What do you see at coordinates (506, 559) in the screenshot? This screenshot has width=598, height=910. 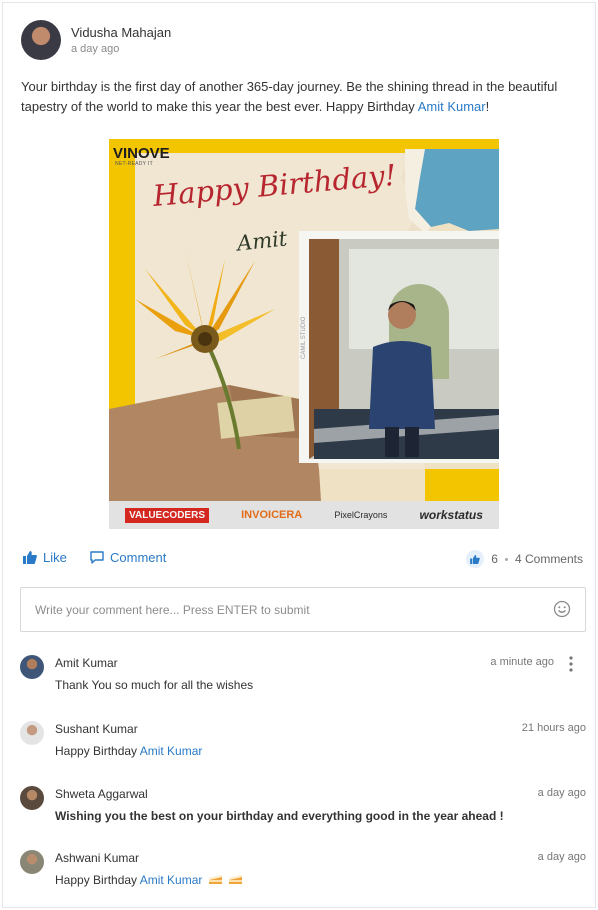 I see `separator-dot` at bounding box center [506, 559].